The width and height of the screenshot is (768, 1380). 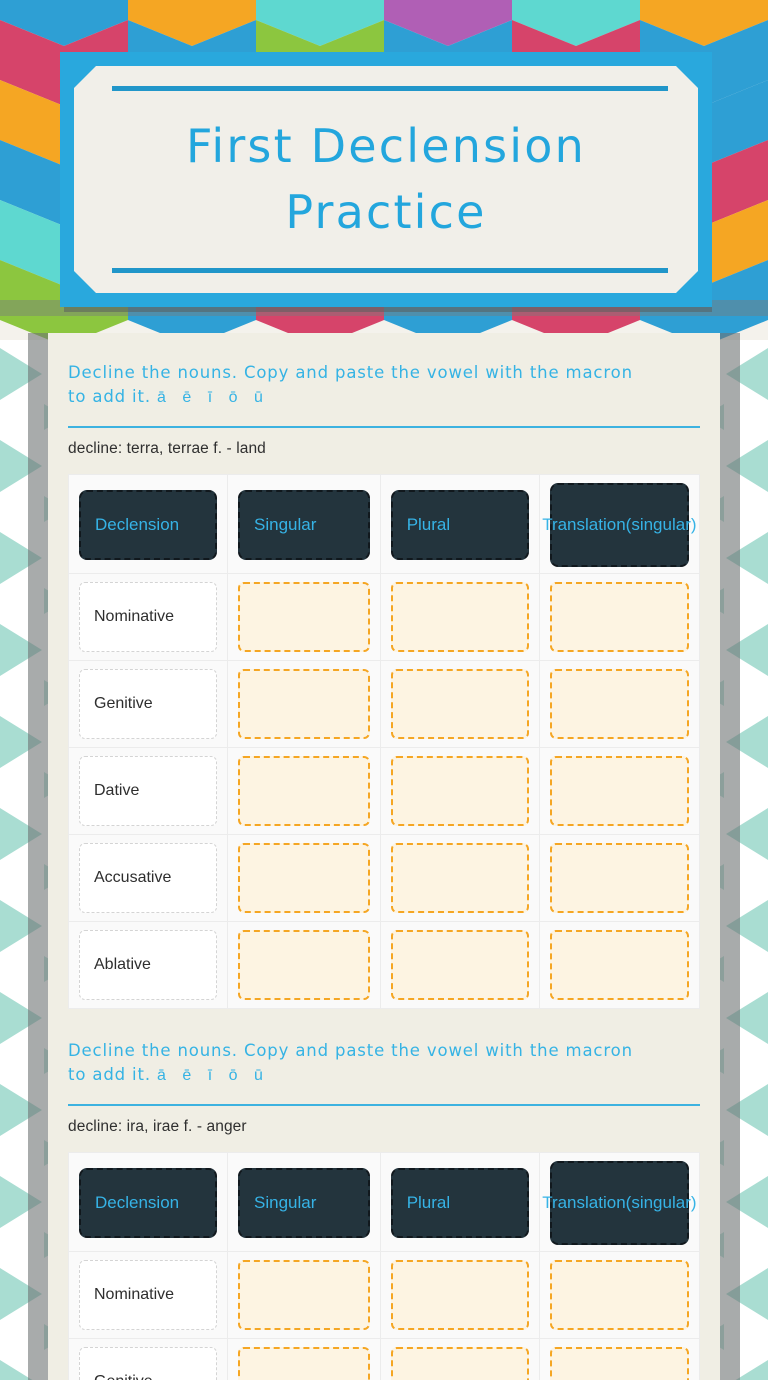 I want to click on decline-prompt-1: decline: terra, terrae f. - land, so click(x=167, y=449).